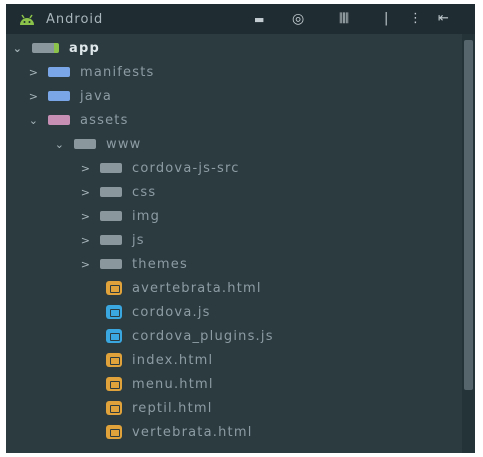 This screenshot has height=457, width=483. Describe the element at coordinates (186, 168) in the screenshot. I see `tree-item-label: cordova-js-src` at that location.